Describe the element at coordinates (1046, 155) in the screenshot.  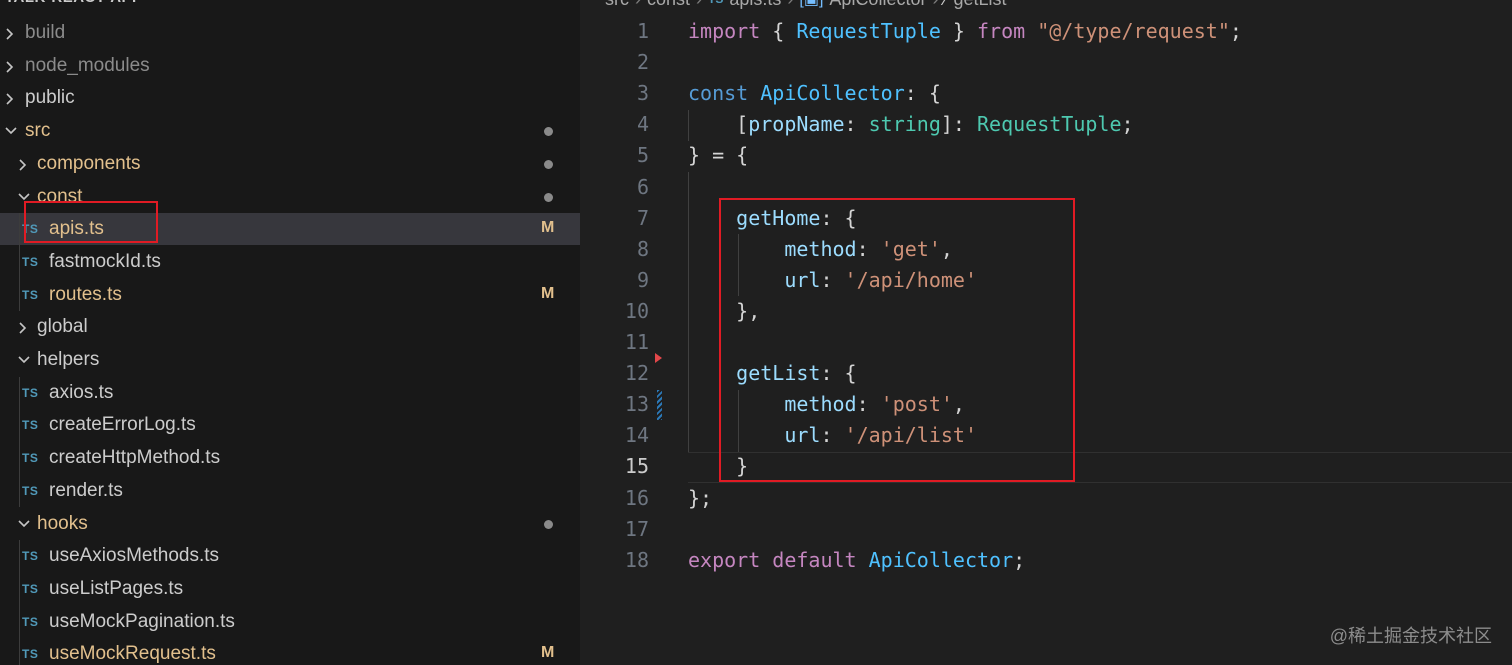
I see `code-line: 5} = {` at that location.